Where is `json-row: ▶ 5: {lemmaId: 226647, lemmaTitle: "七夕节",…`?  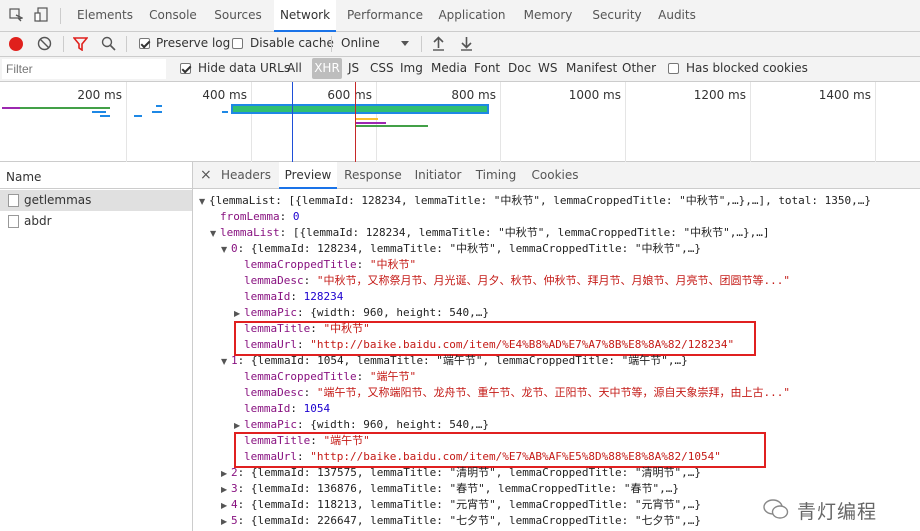
json-row: ▶ 5: {lemmaId: 226647, lemmaTitle: "七夕节",… is located at coordinates (461, 521).